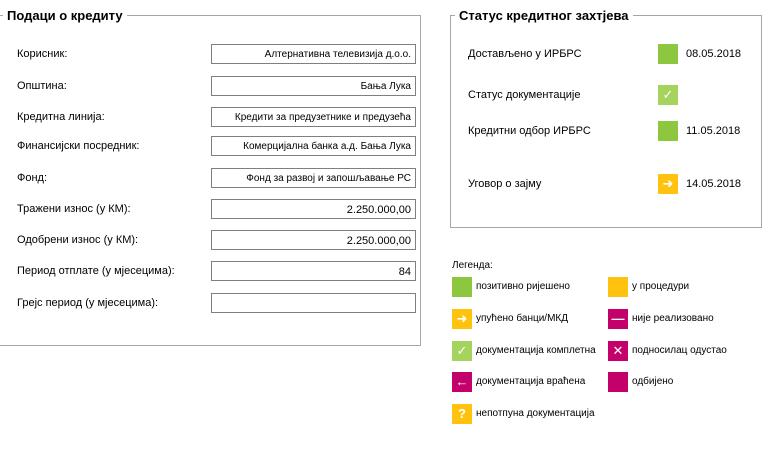 The height and width of the screenshot is (453, 768). I want to click on field-repayment-period: Период отплате (у мјесецима): 84, so click(213, 271).